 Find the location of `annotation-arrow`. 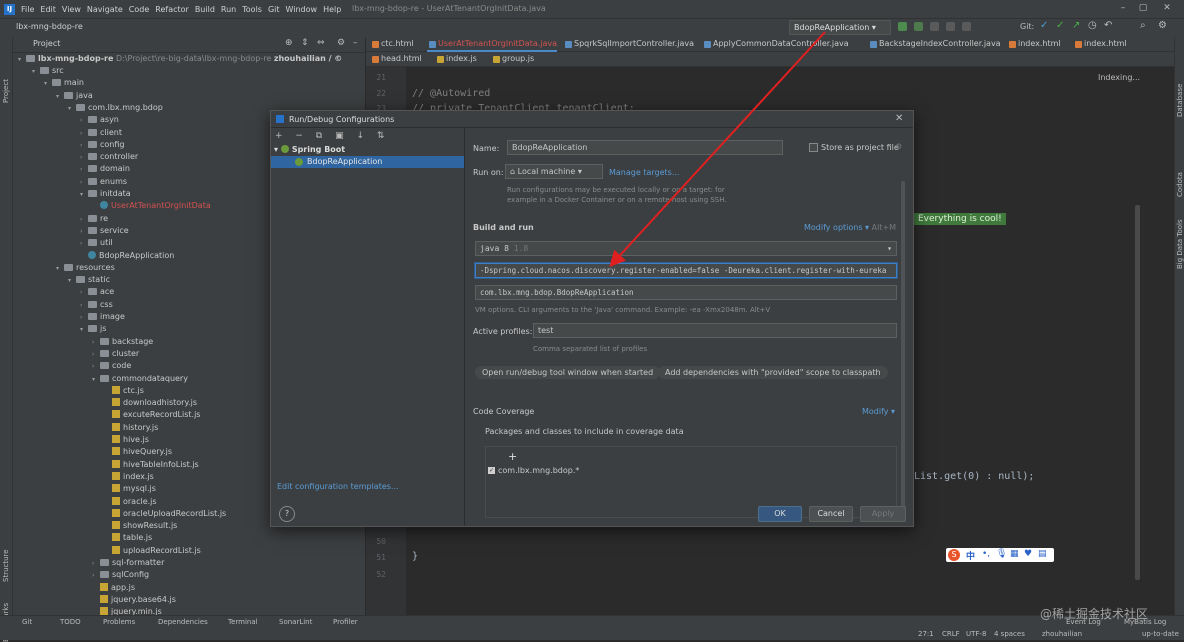

annotation-arrow is located at coordinates (717, 149).